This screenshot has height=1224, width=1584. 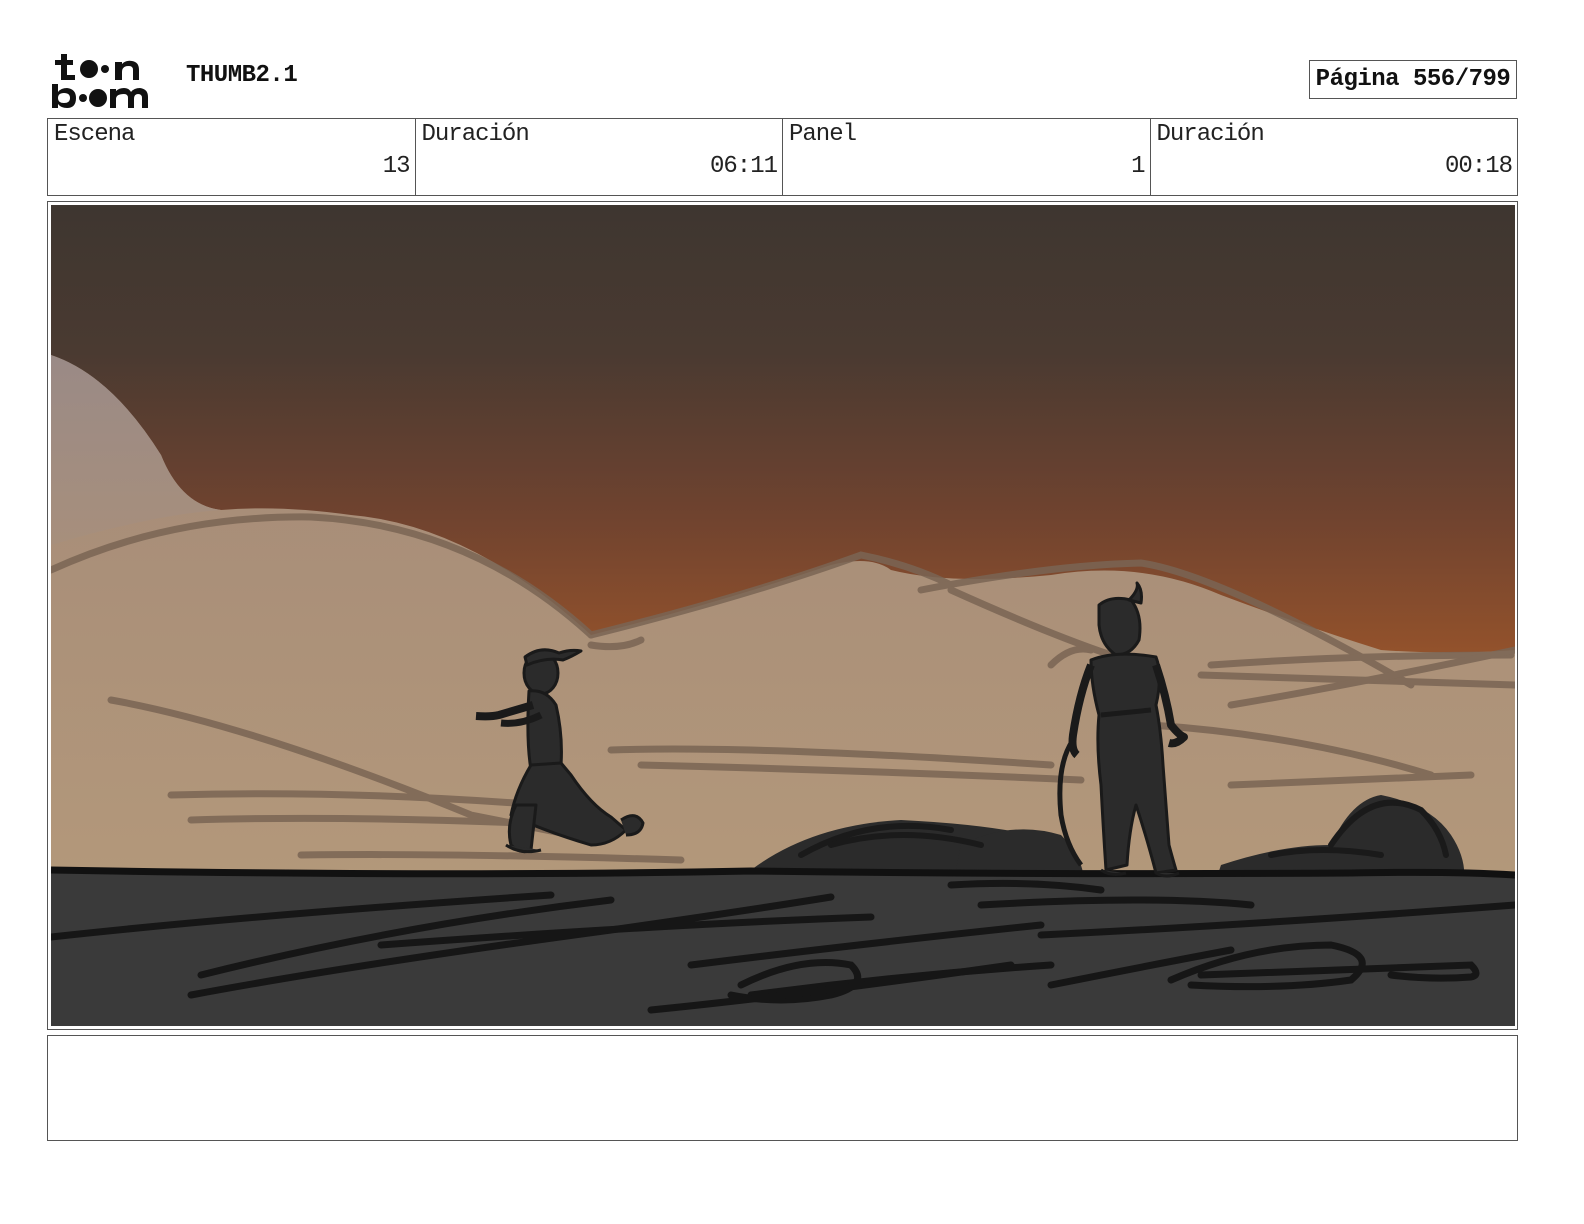 I want to click on scene-duration-label: Duración, so click(x=475, y=134).